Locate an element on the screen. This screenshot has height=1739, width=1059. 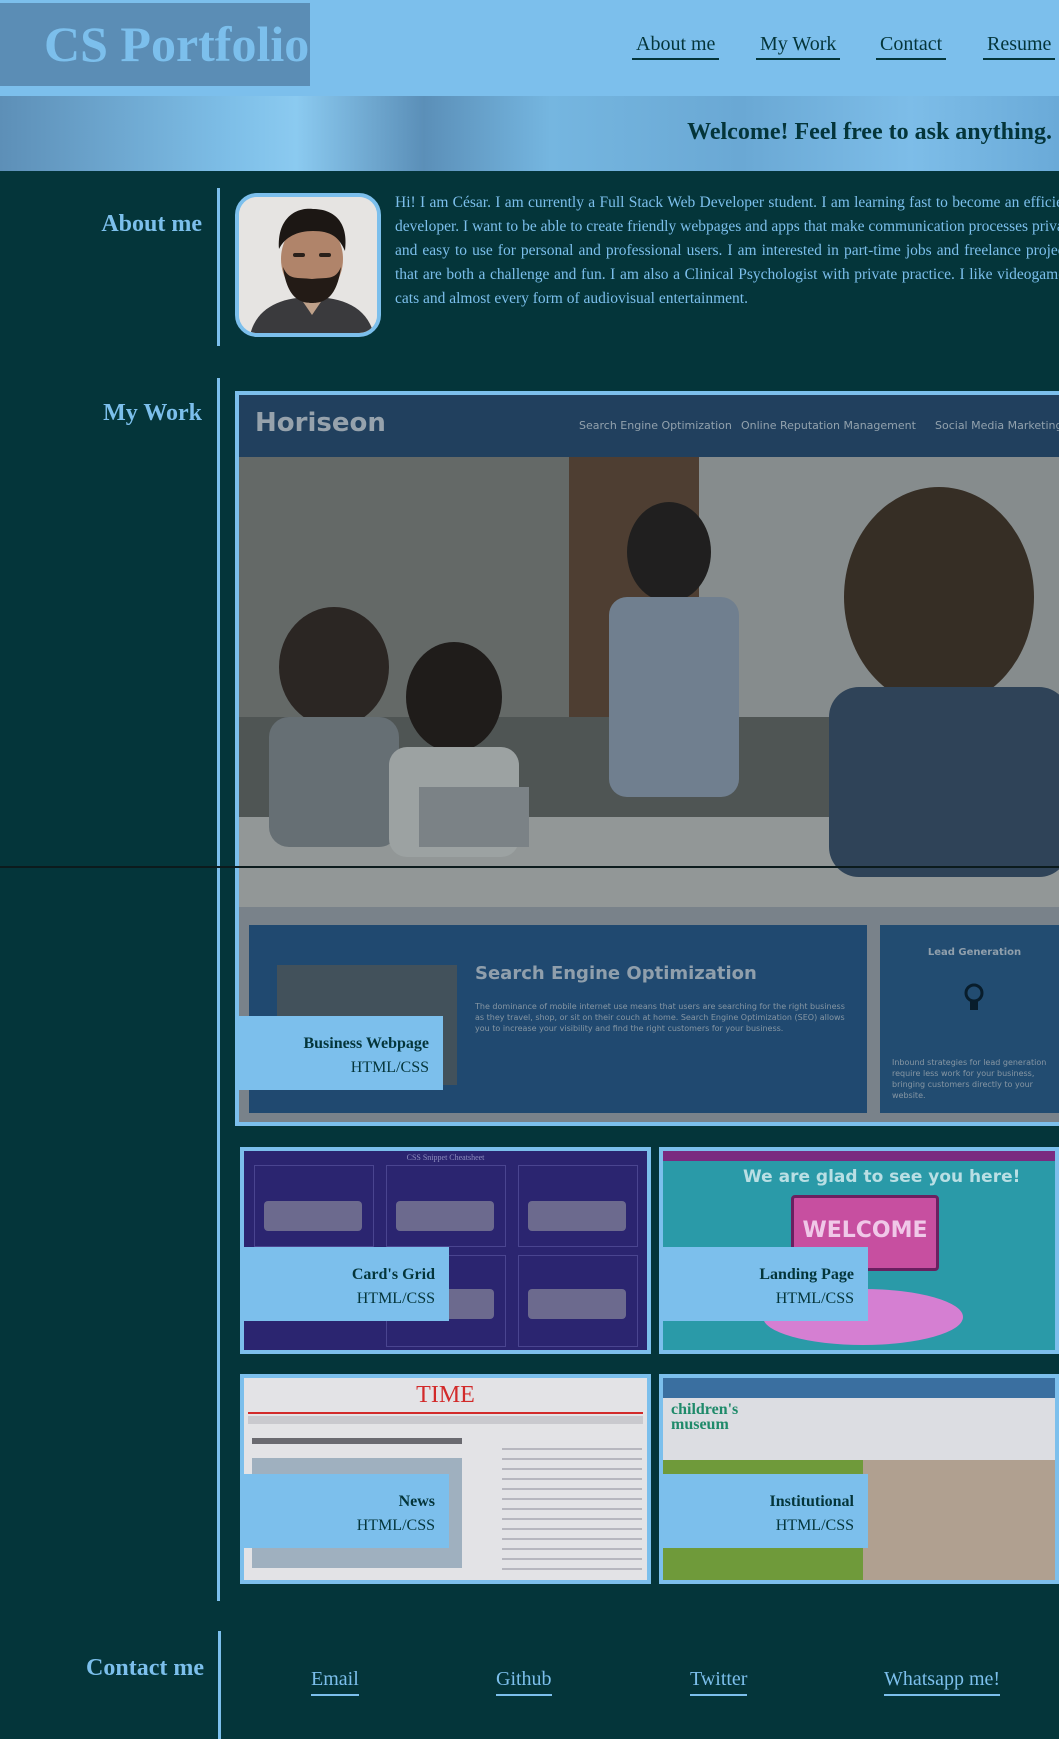
news-nav is located at coordinates (445, 1420).